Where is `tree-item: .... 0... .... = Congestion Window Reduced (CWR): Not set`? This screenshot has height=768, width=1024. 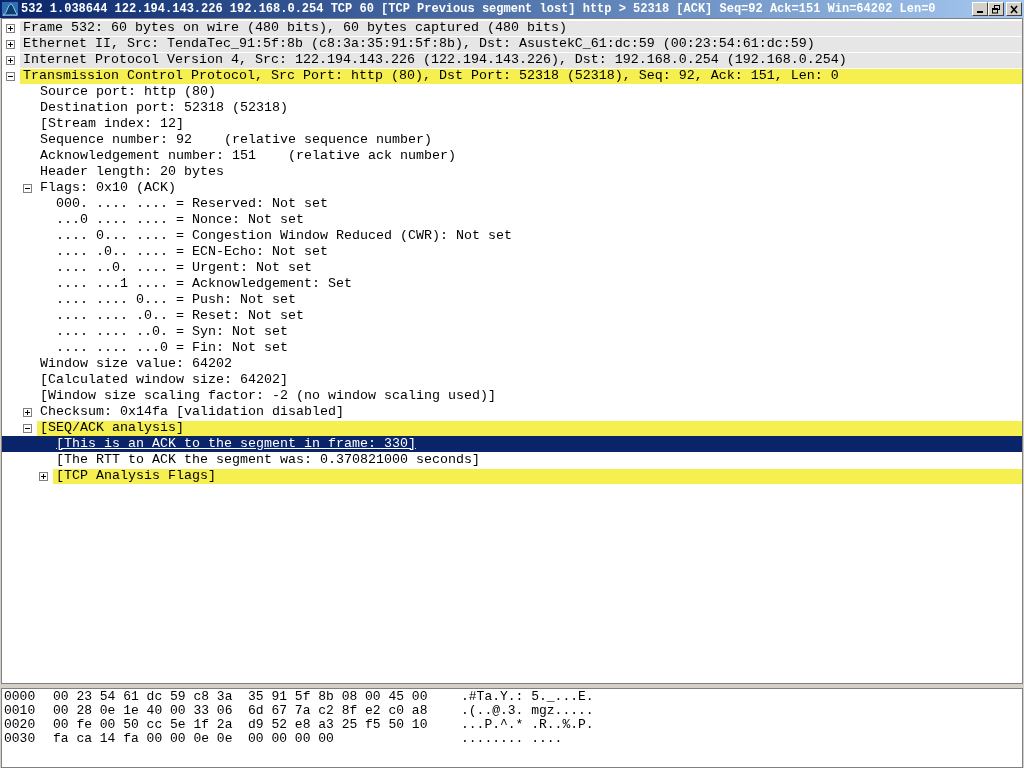 tree-item: .... 0... .... = Congestion Window Reduced (CWR): Not set is located at coordinates (282, 236).